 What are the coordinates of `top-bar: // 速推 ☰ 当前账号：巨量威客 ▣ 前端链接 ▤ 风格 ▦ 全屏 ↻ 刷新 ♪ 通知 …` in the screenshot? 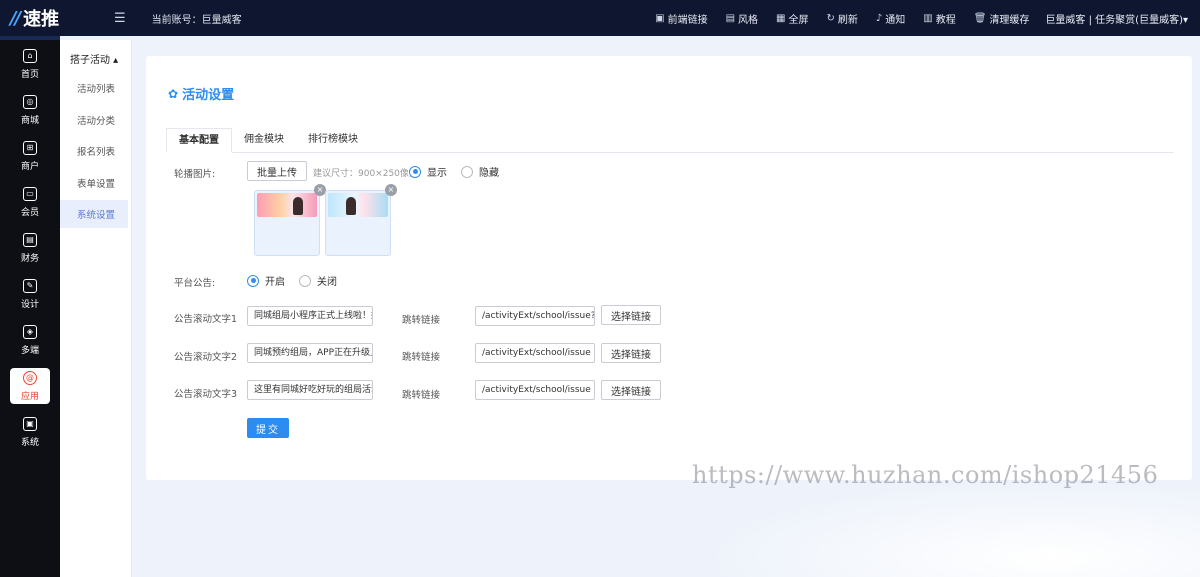 It's located at (600, 18).